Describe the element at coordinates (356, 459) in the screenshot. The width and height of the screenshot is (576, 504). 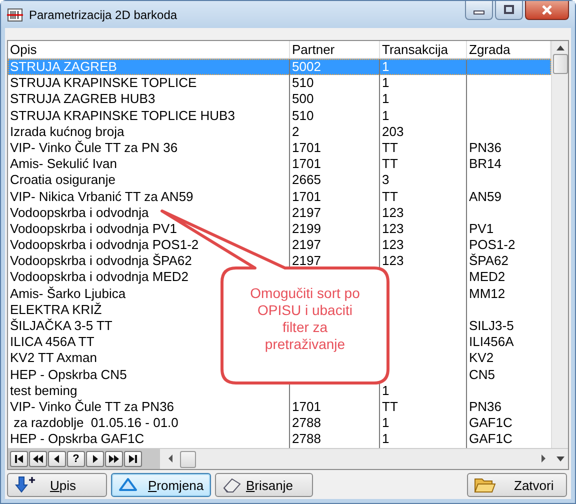
I see `horizontal-scrollbar` at that location.